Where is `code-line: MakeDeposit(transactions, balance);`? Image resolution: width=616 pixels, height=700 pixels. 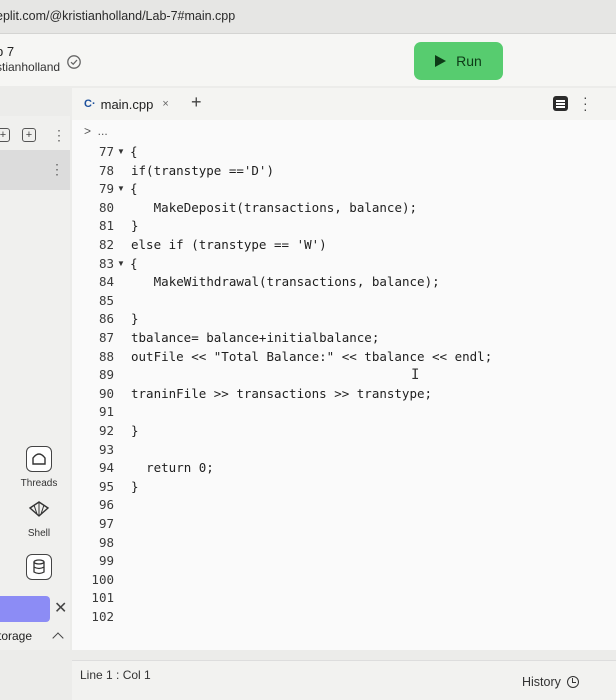 code-line: MakeDeposit(transactions, balance); is located at coordinates (285, 207).